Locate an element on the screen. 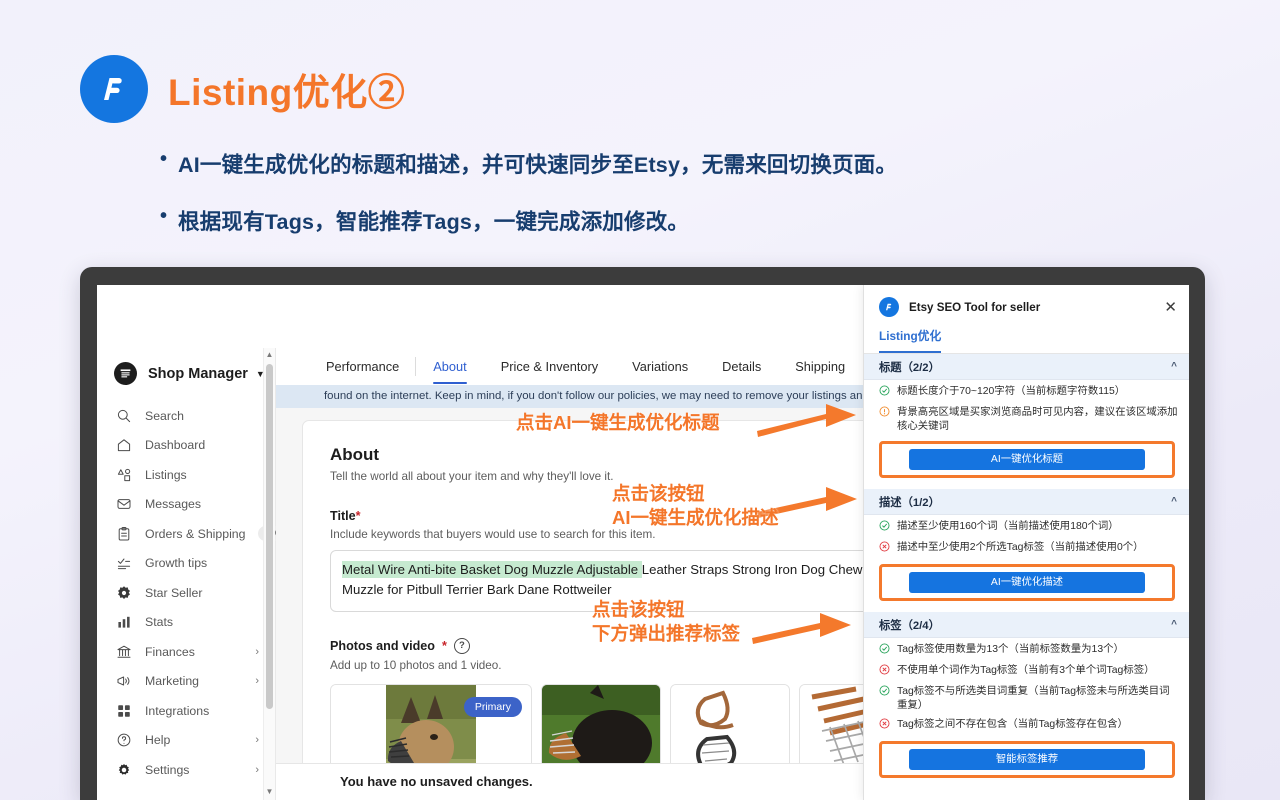  sidebar-item-orders-shipping: Orders & Shipping10 is located at coordinates (190, 534).